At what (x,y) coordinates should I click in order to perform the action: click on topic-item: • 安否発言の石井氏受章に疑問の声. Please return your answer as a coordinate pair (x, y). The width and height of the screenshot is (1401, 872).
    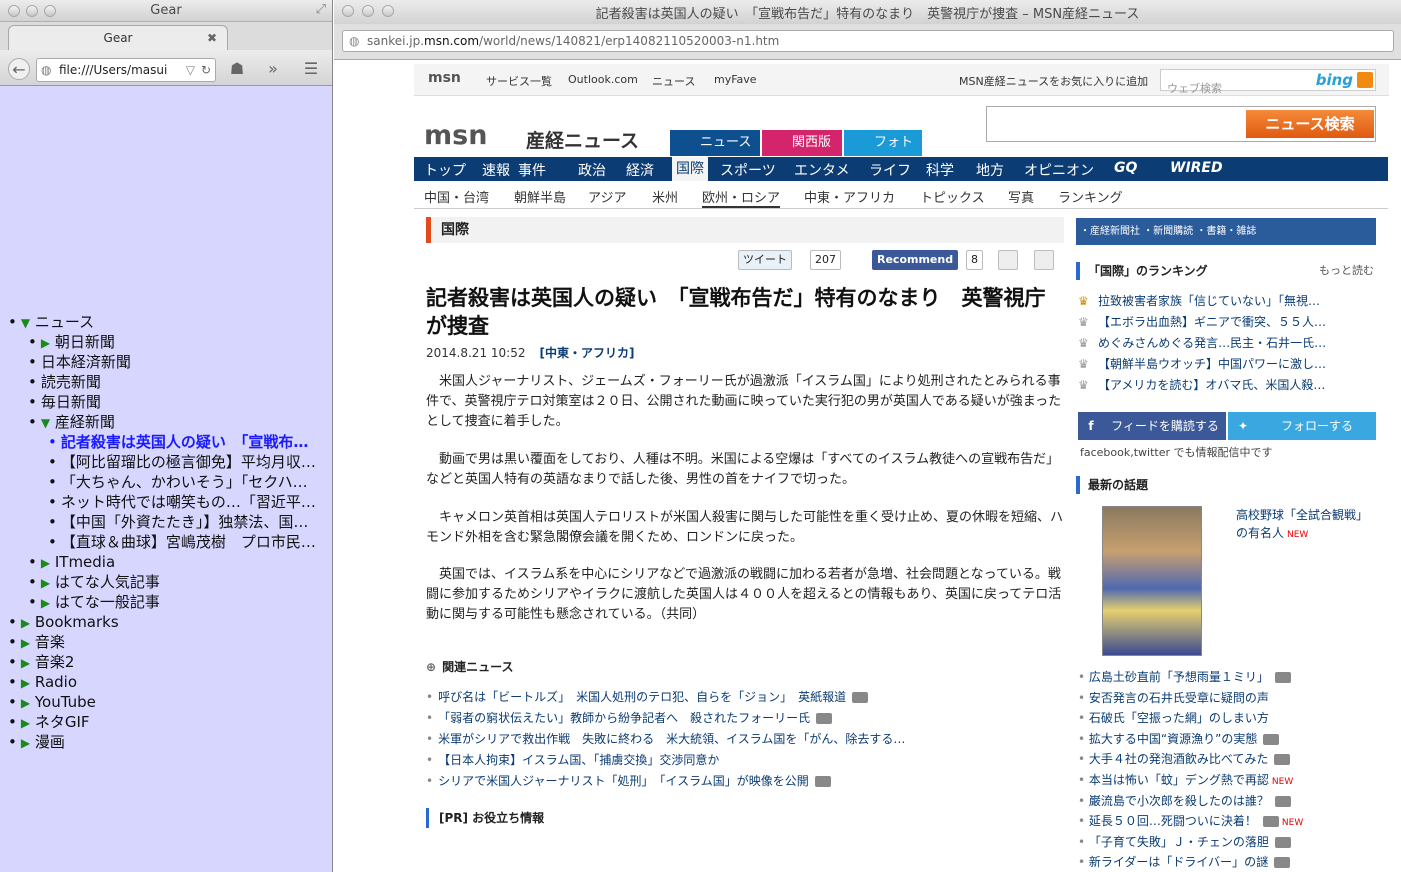
    Looking at the image, I should click on (1173, 697).